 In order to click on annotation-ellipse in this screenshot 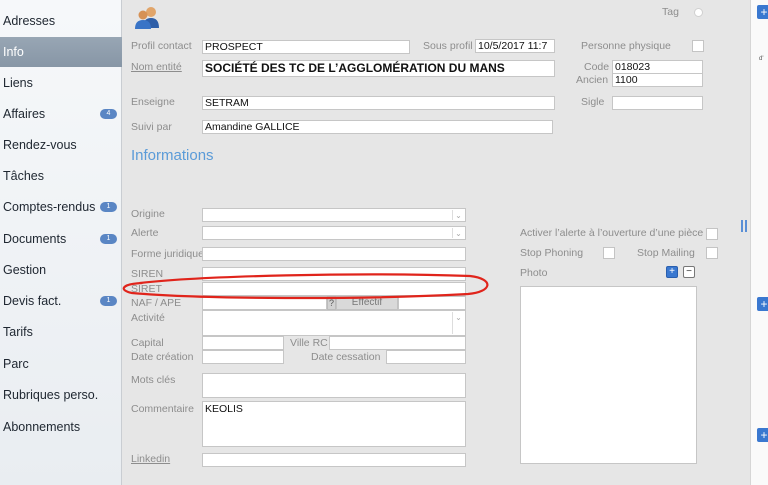, I will do `click(305, 286)`.